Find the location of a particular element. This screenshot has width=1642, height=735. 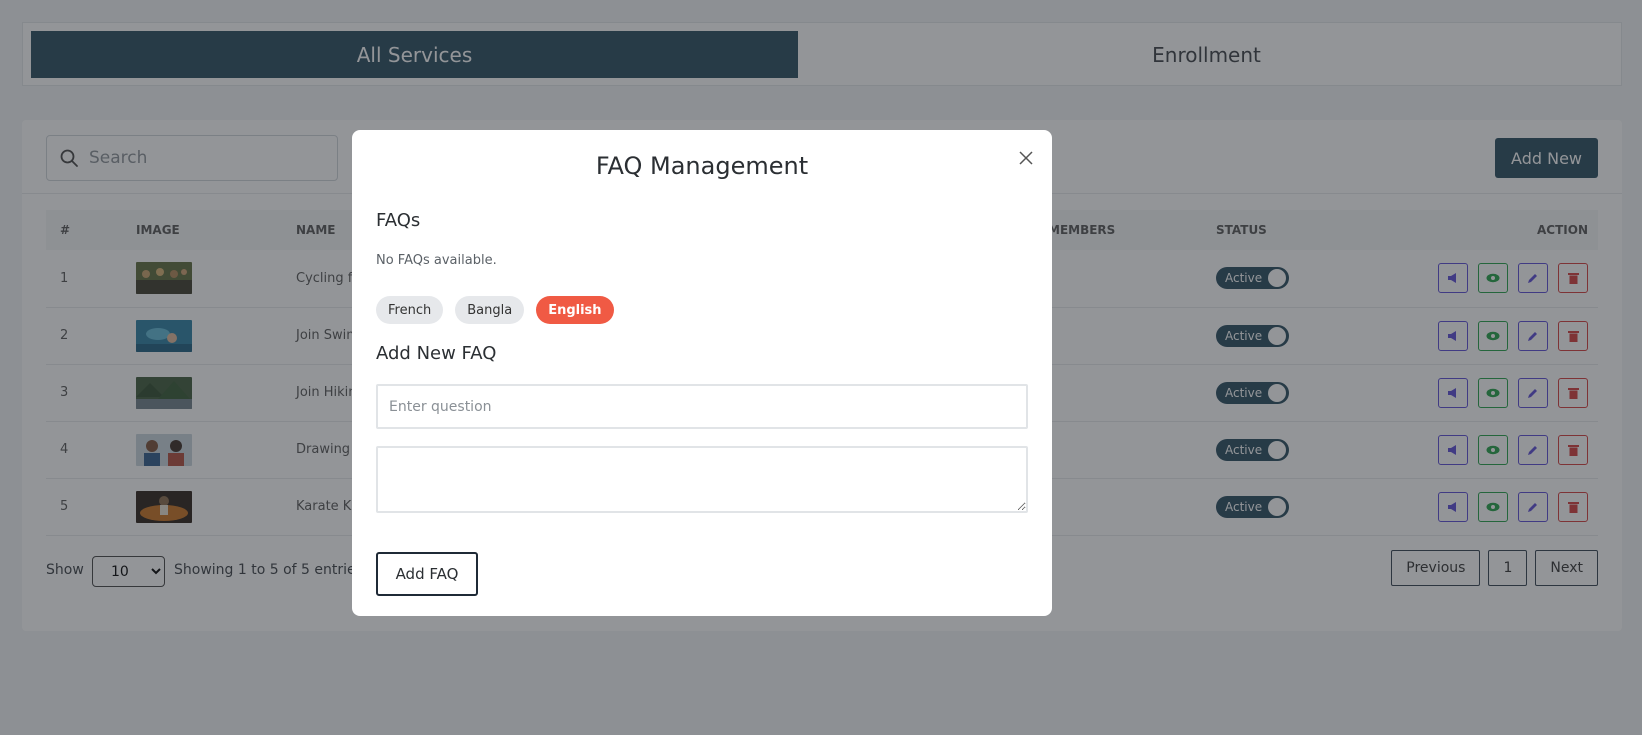

lang-bangla-button: Bangla is located at coordinates (490, 310).